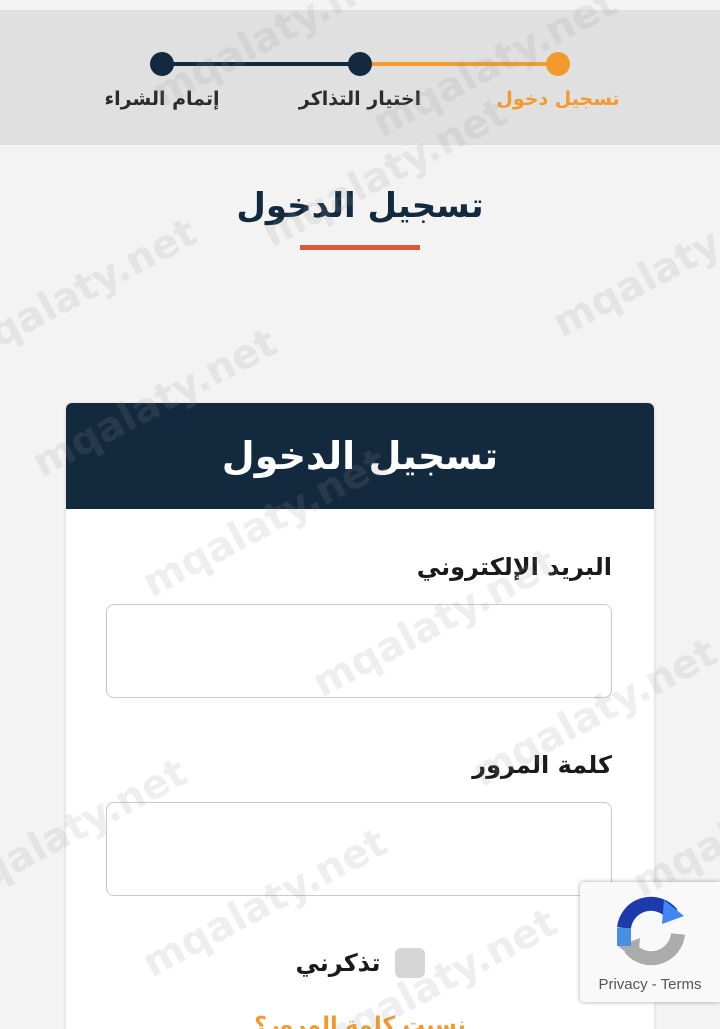  I want to click on step-connector-active, so click(459, 64).